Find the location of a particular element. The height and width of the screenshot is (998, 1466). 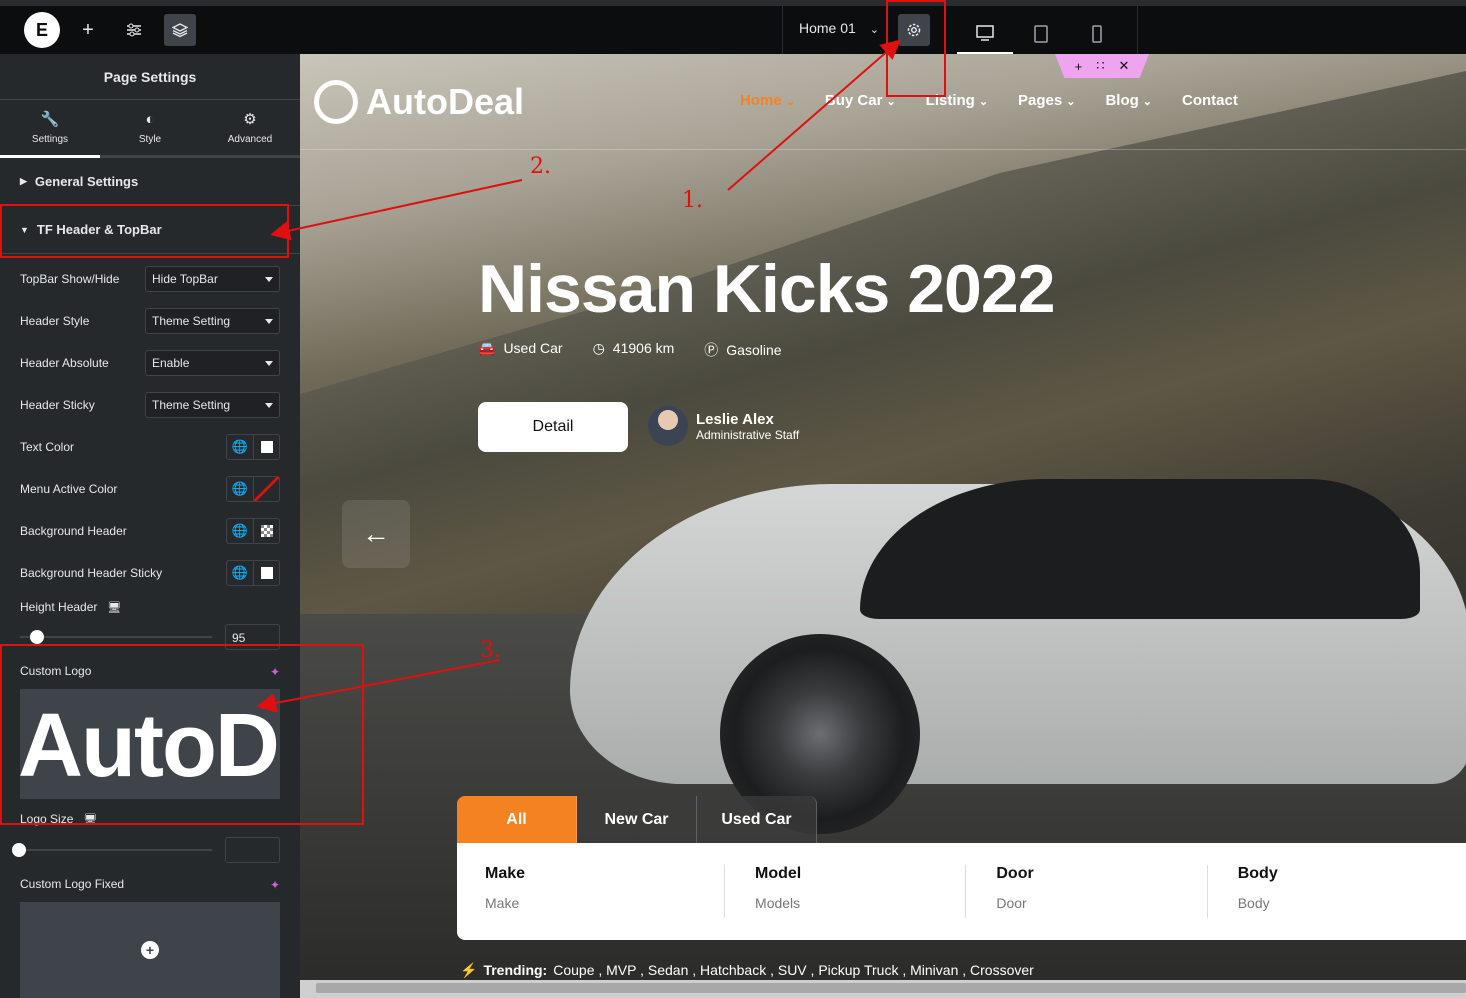

search-tabs: All New Car Used Car is located at coordinates (637, 819).